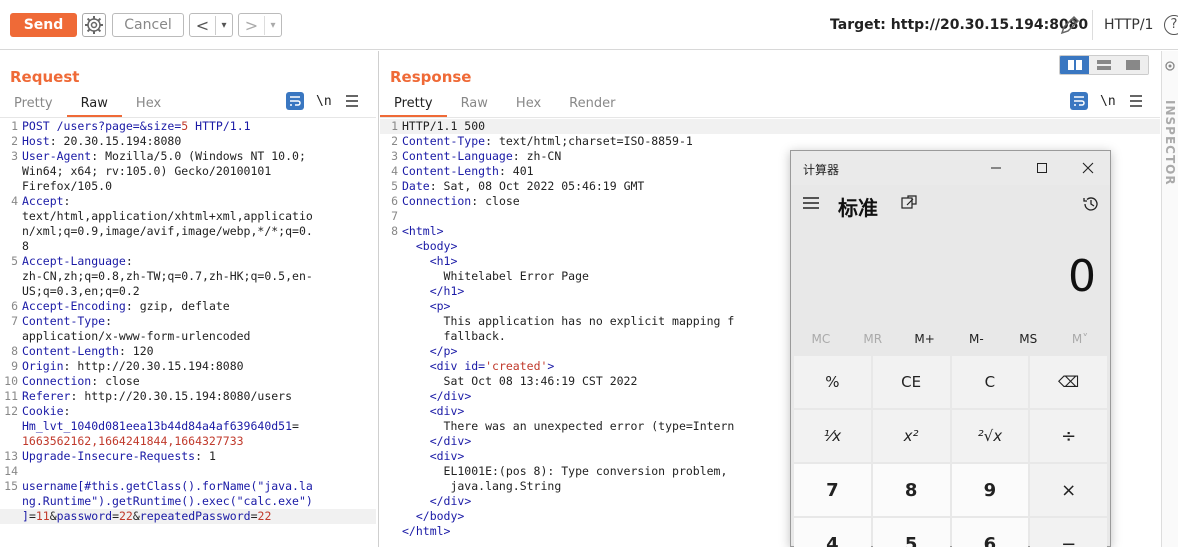  I want to click on line-text: Origin: http://20.30.15.194:8080, so click(133, 366).